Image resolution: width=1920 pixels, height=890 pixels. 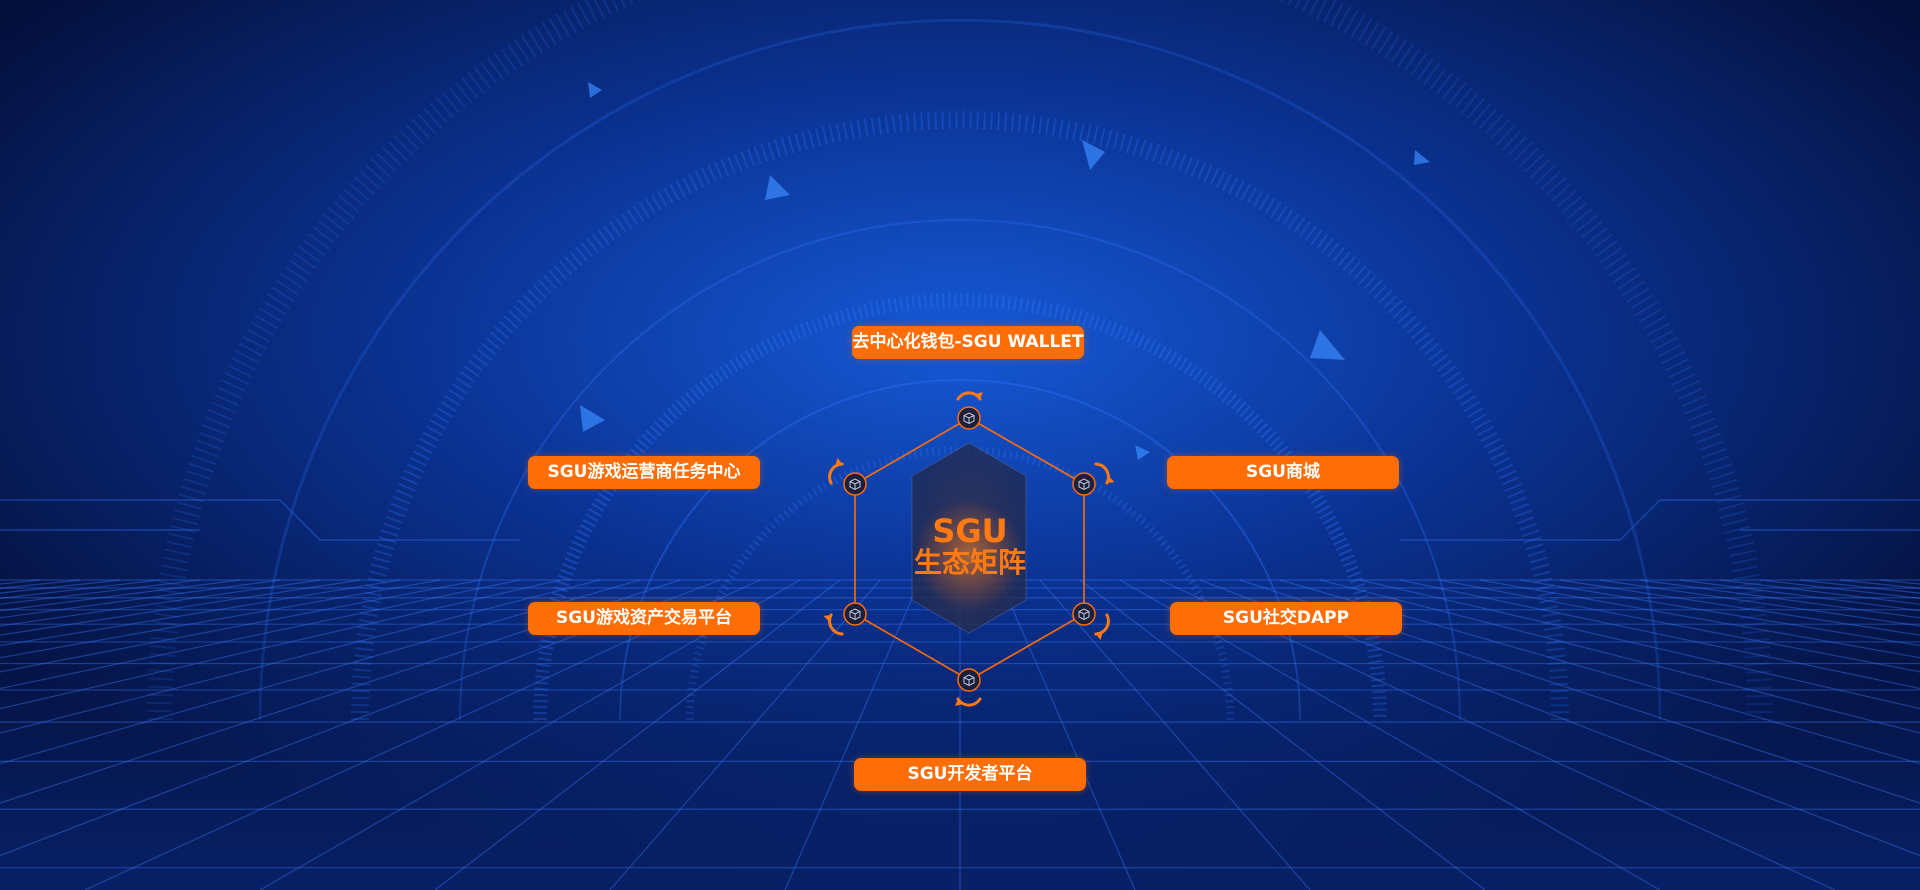 What do you see at coordinates (1286, 618) in the screenshot?
I see `label-social-dapp: SGU社交DAPP` at bounding box center [1286, 618].